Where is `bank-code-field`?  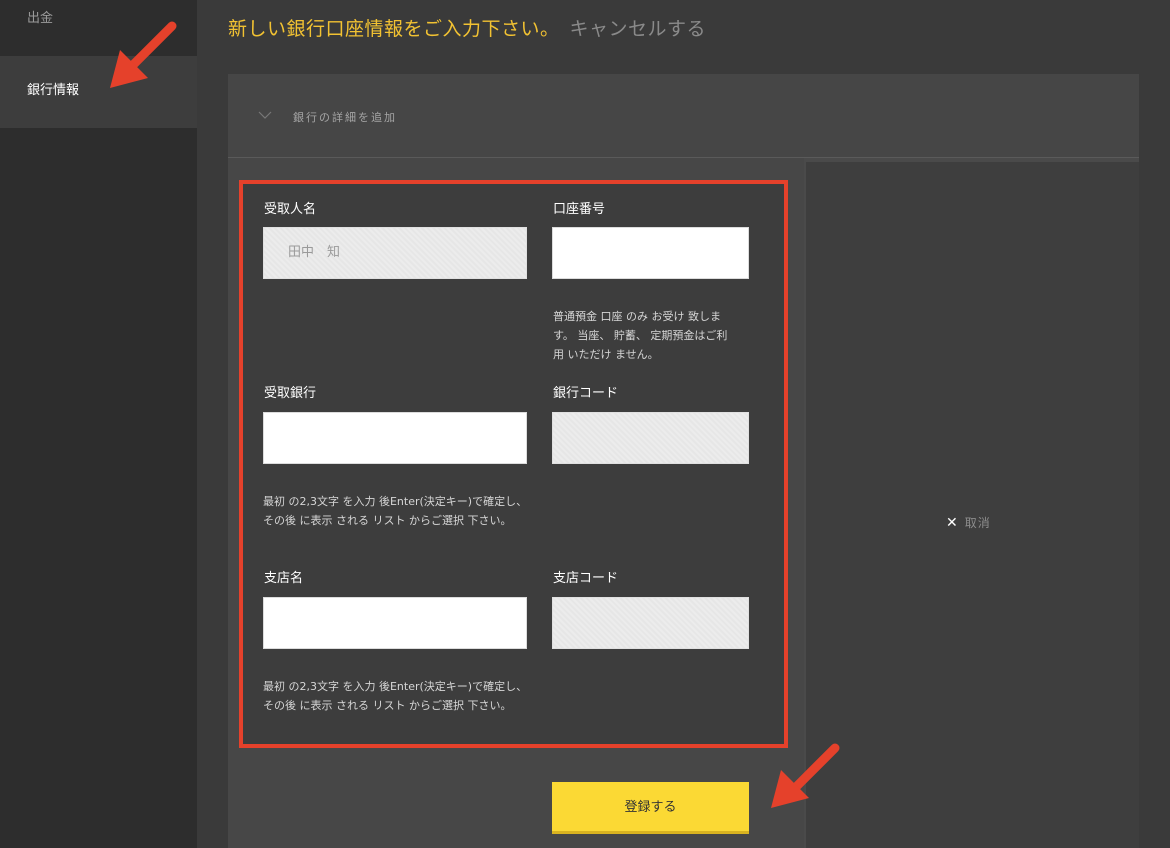 bank-code-field is located at coordinates (650, 438).